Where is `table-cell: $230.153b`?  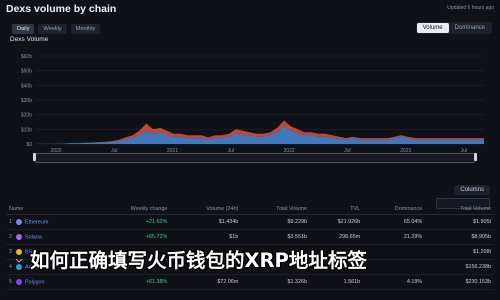 table-cell: $230.153b is located at coordinates (459, 282).